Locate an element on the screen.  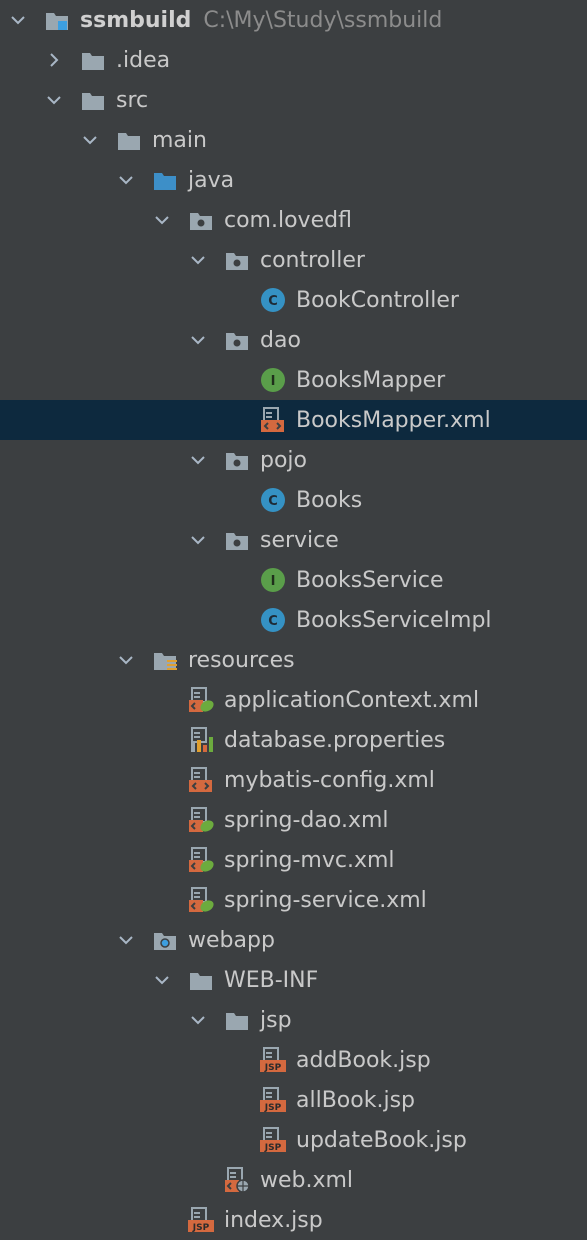
tree-item-label: dao is located at coordinates (280, 340).